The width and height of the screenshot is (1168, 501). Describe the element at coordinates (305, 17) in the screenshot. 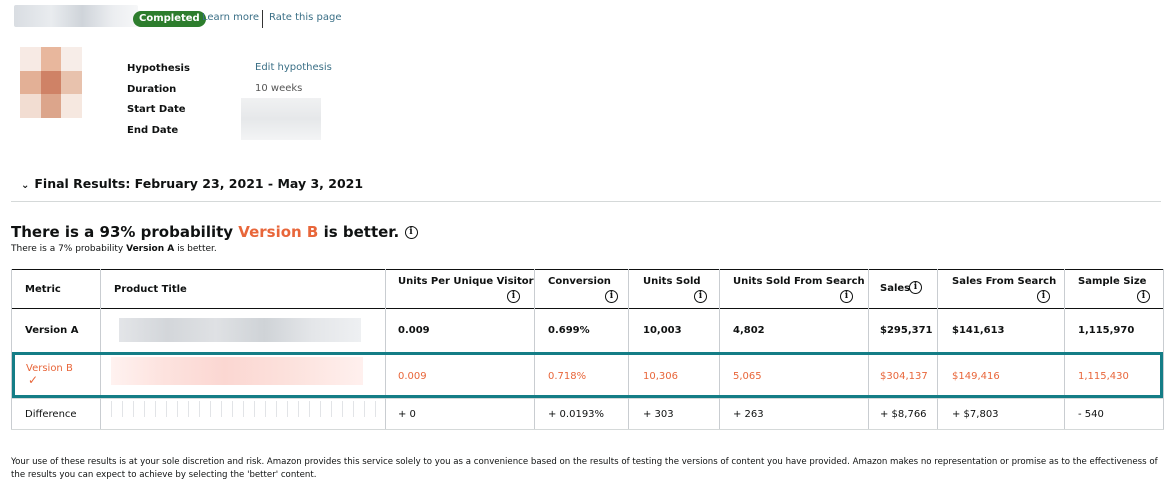

I see `rate-page-link: Rate this page` at that location.